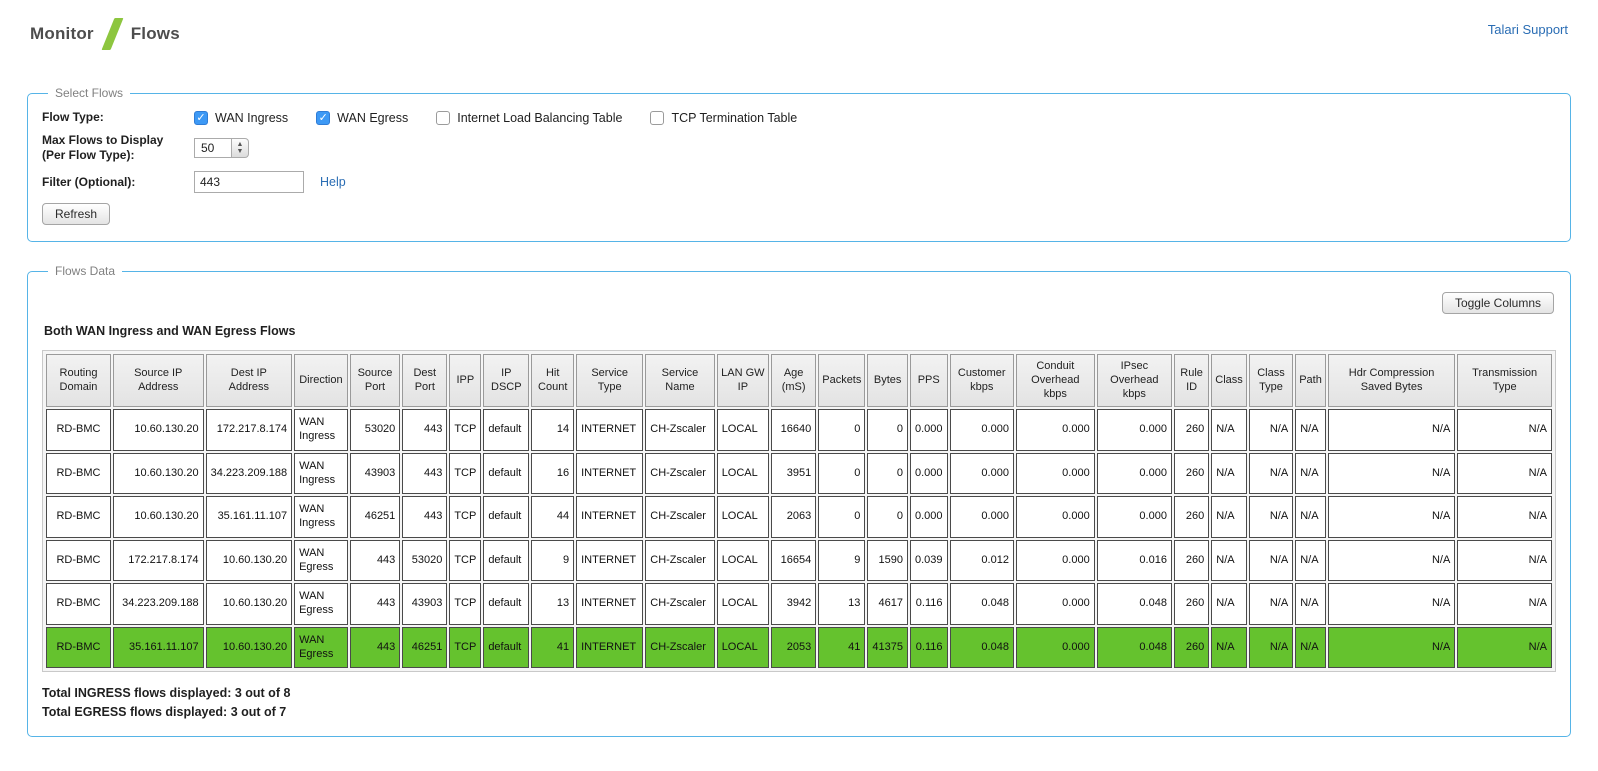  Describe the element at coordinates (249, 182) in the screenshot. I see `filter-input` at that location.